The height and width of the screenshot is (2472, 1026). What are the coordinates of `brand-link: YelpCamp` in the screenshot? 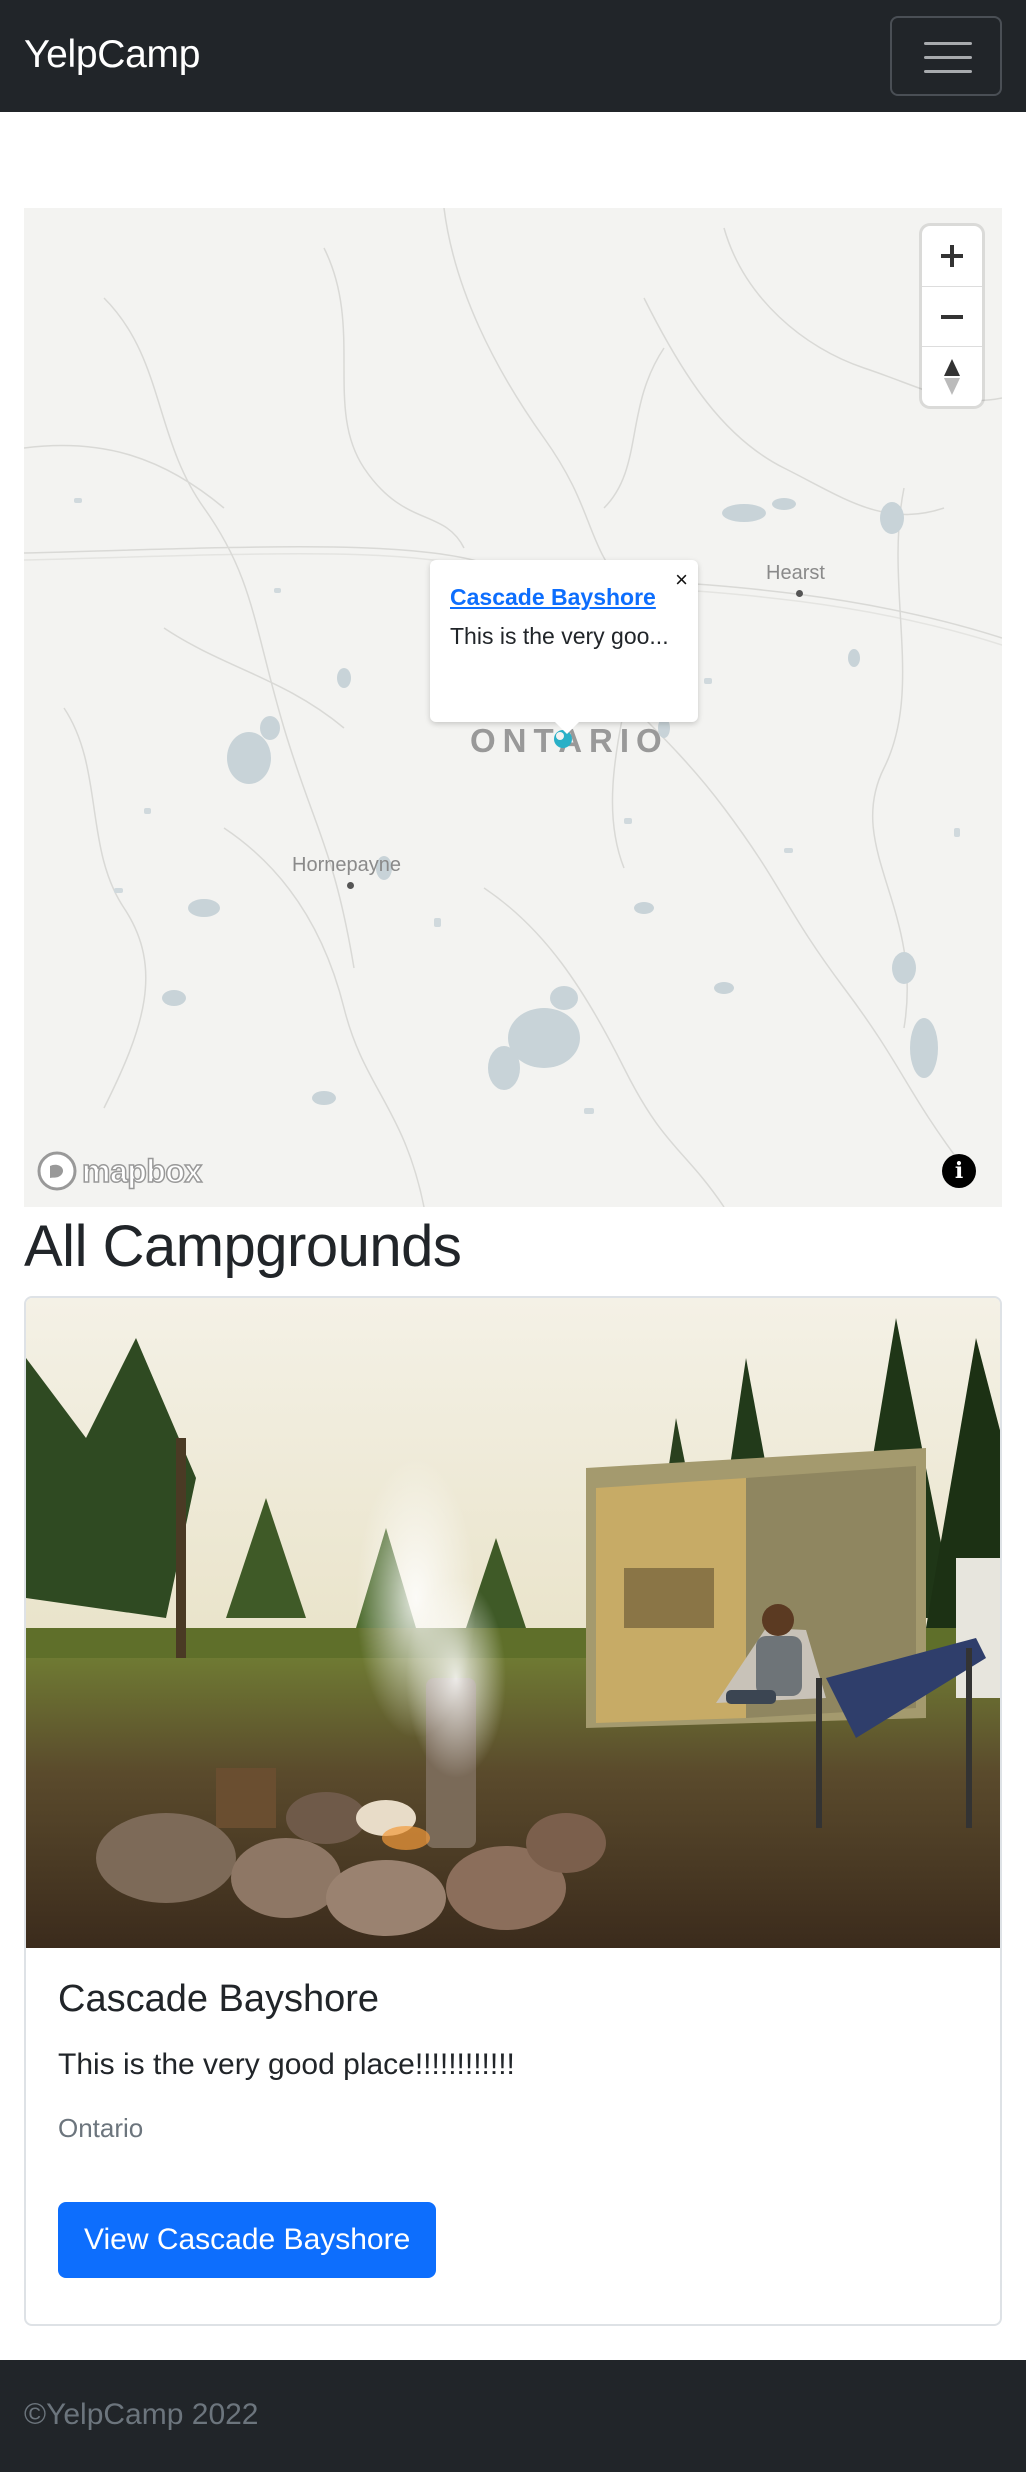 It's located at (112, 55).